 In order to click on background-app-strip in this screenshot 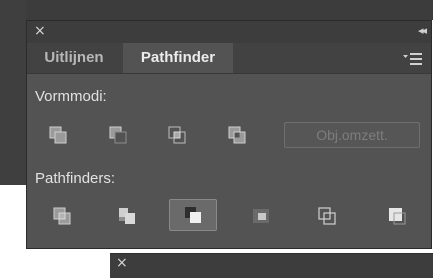, I will do `click(216, 10)`.